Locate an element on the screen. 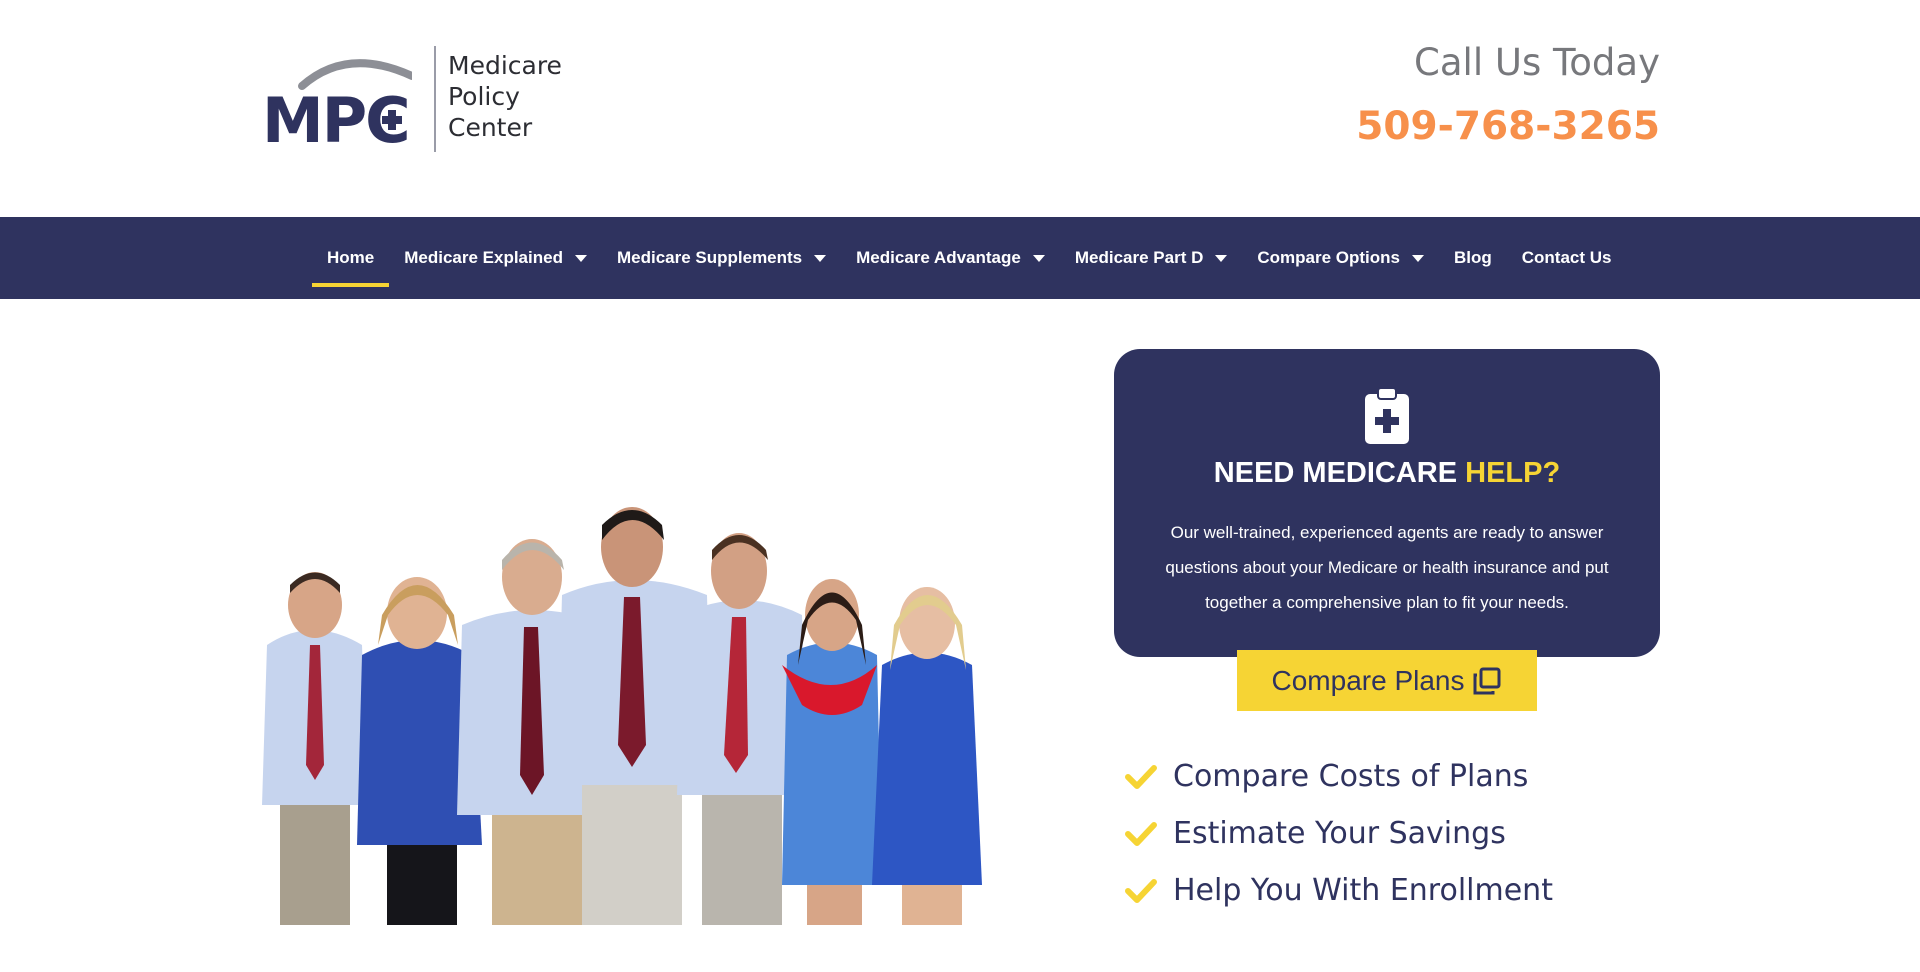  nav-item-blog: Blog is located at coordinates (1473, 258).